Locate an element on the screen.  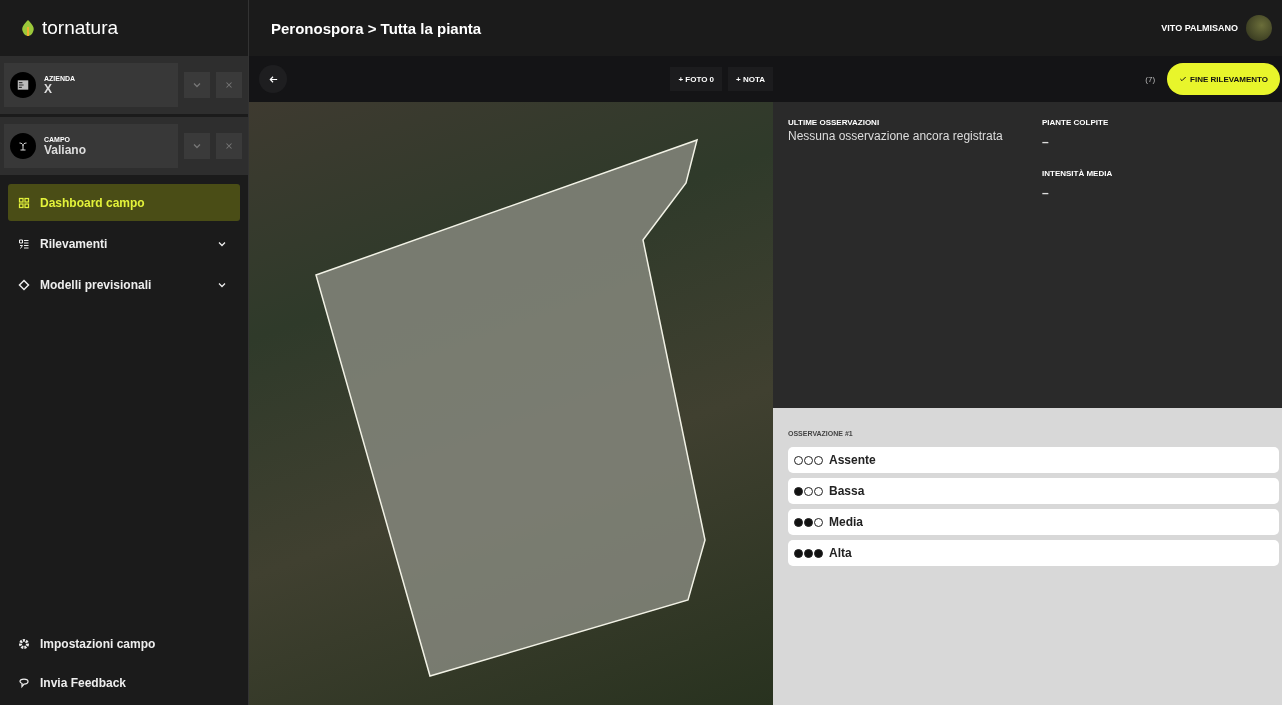
nav-item: Invia Feedback is located at coordinates (124, 682).